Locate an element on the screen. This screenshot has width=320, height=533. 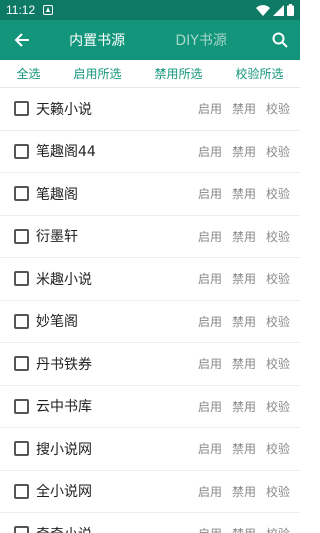
enable-selected-button: 启用所选 is located at coordinates (97, 73).